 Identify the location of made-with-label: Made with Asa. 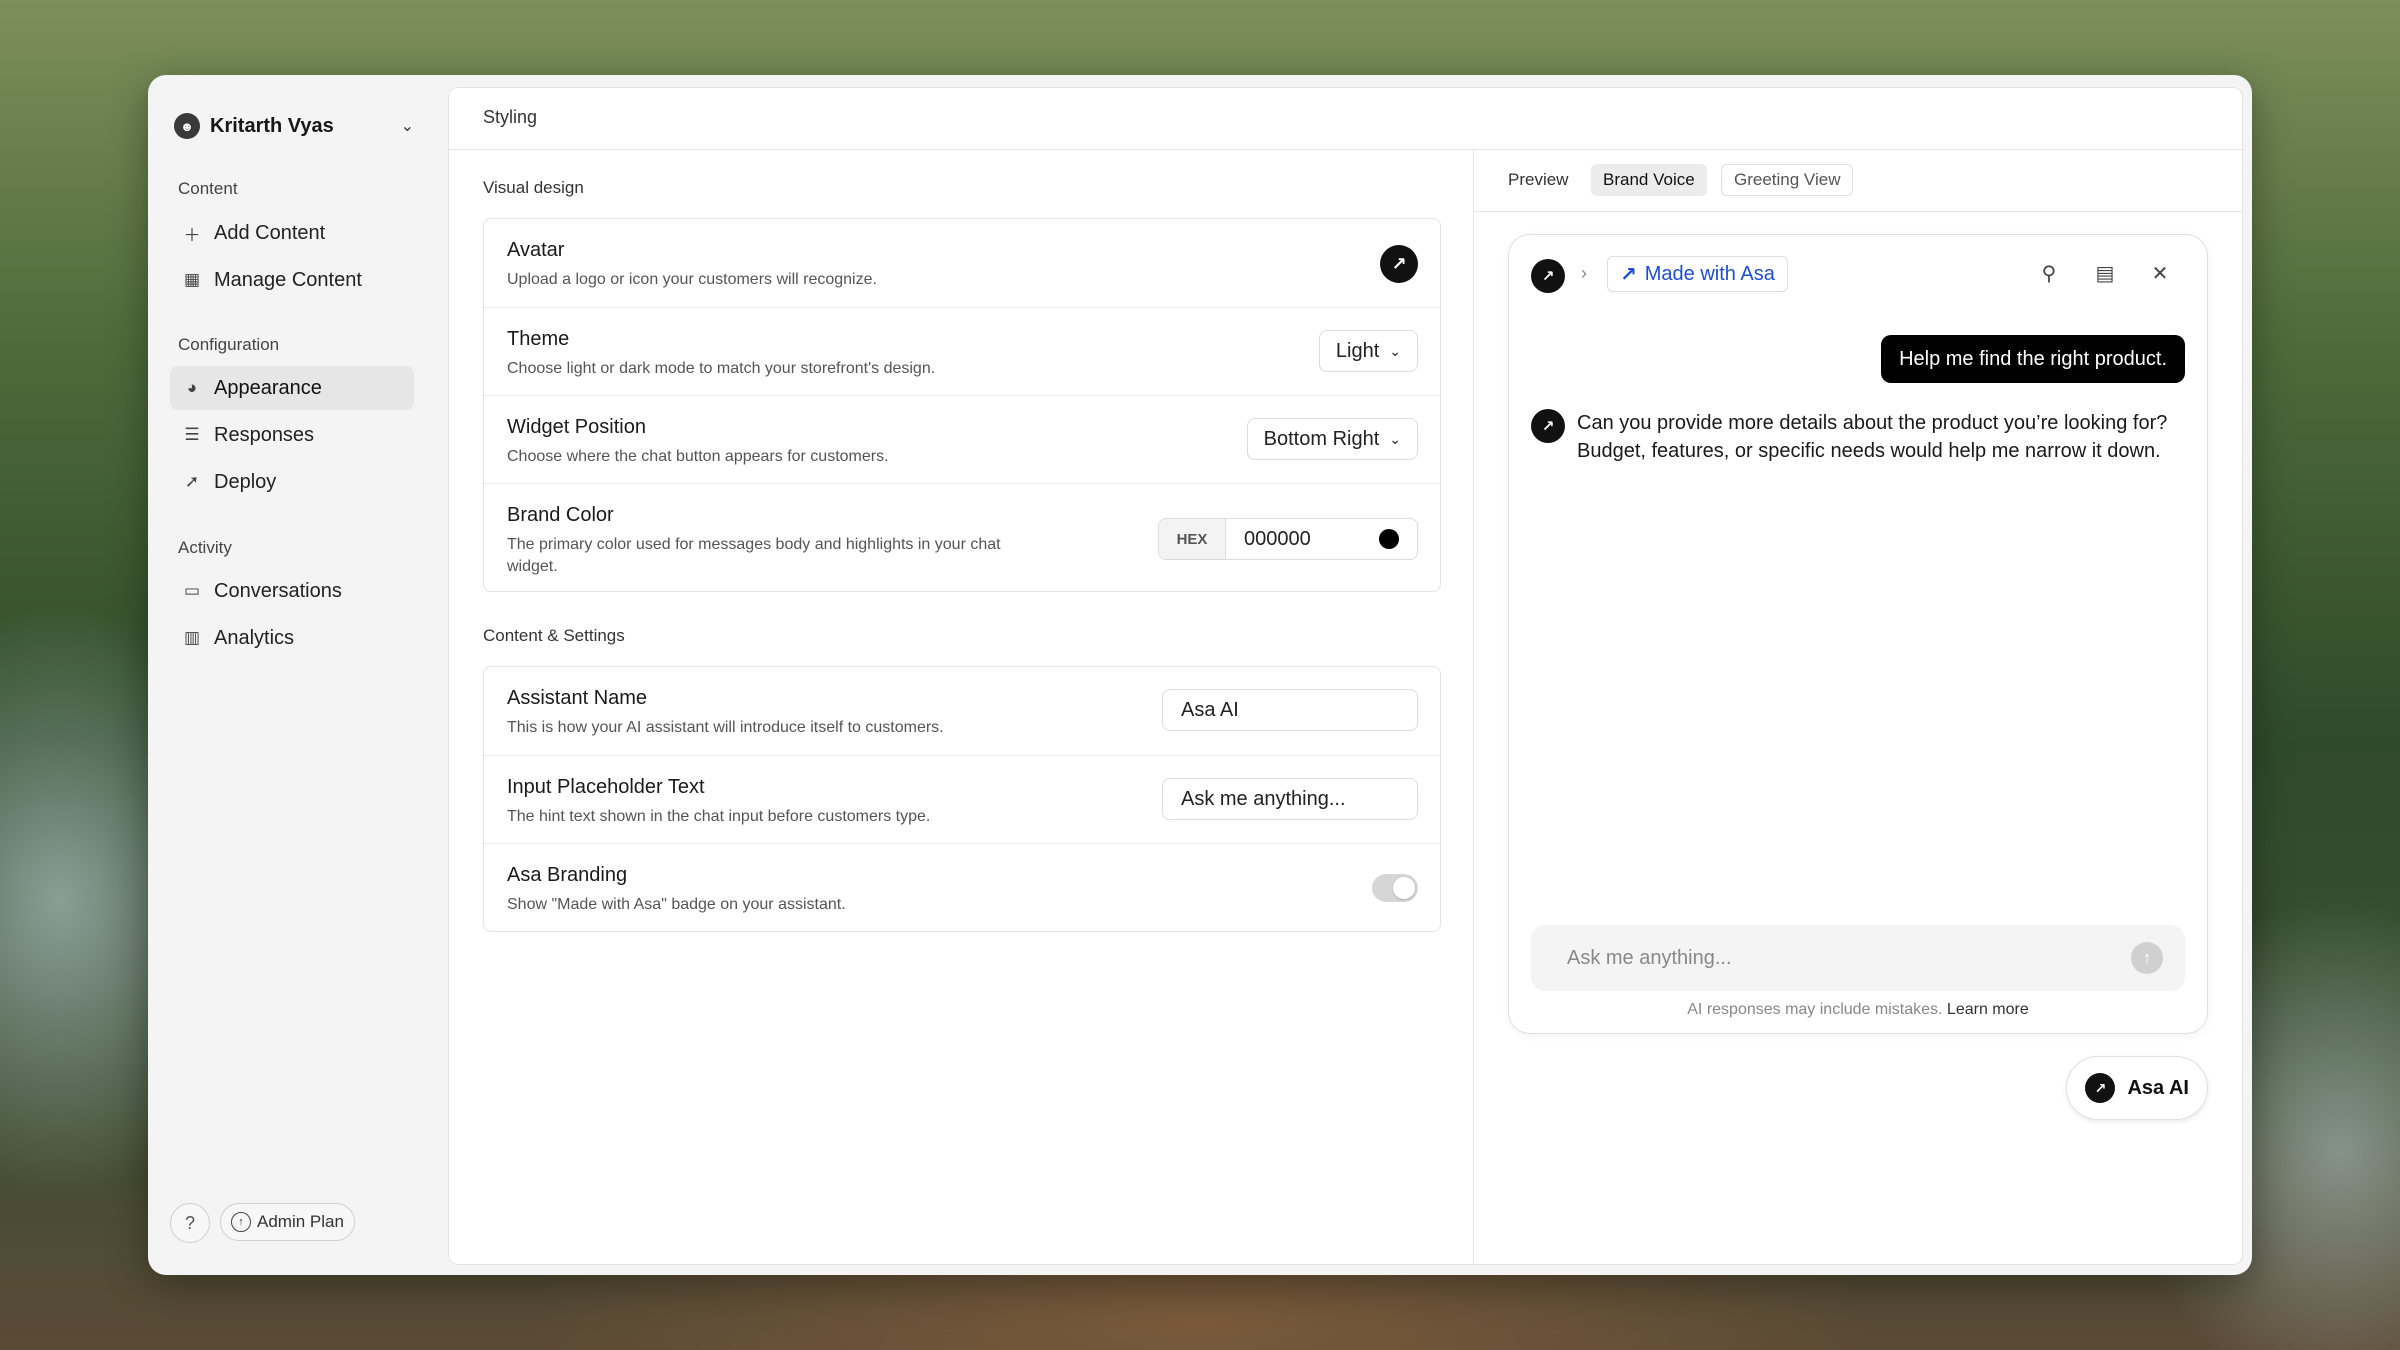
(1709, 273).